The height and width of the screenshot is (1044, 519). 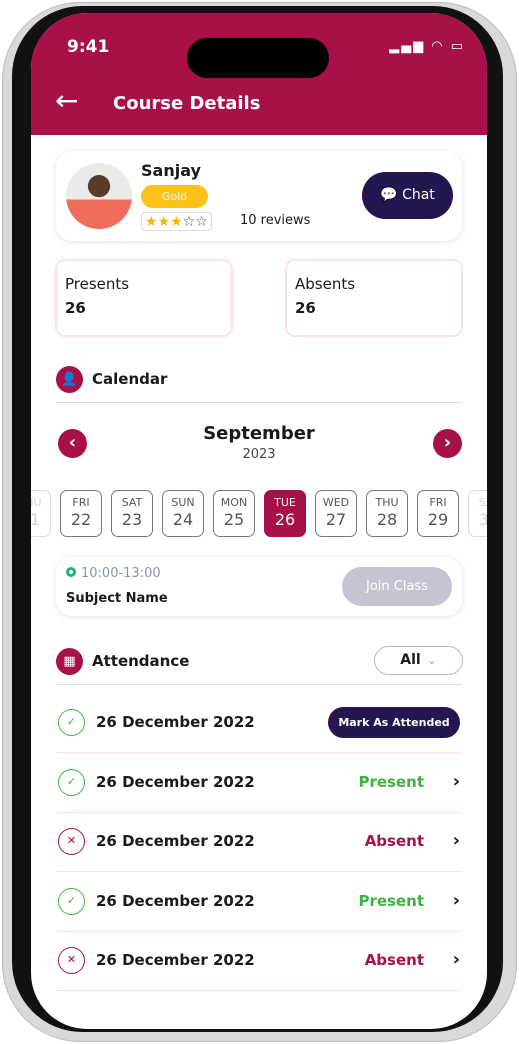 I want to click on day-30: SAT30, so click(x=477, y=513).